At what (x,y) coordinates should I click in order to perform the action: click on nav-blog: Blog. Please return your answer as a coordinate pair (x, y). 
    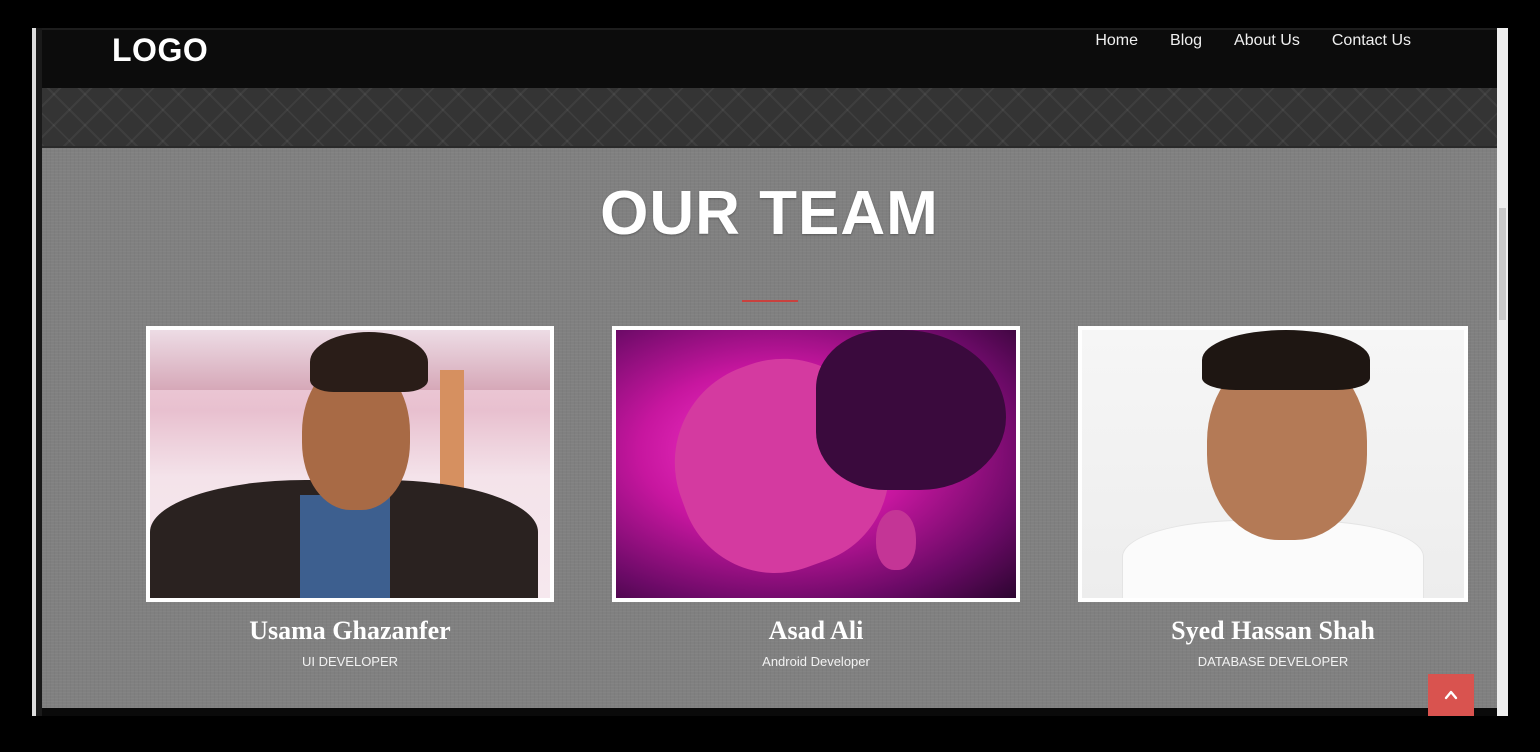
    Looking at the image, I should click on (1186, 41).